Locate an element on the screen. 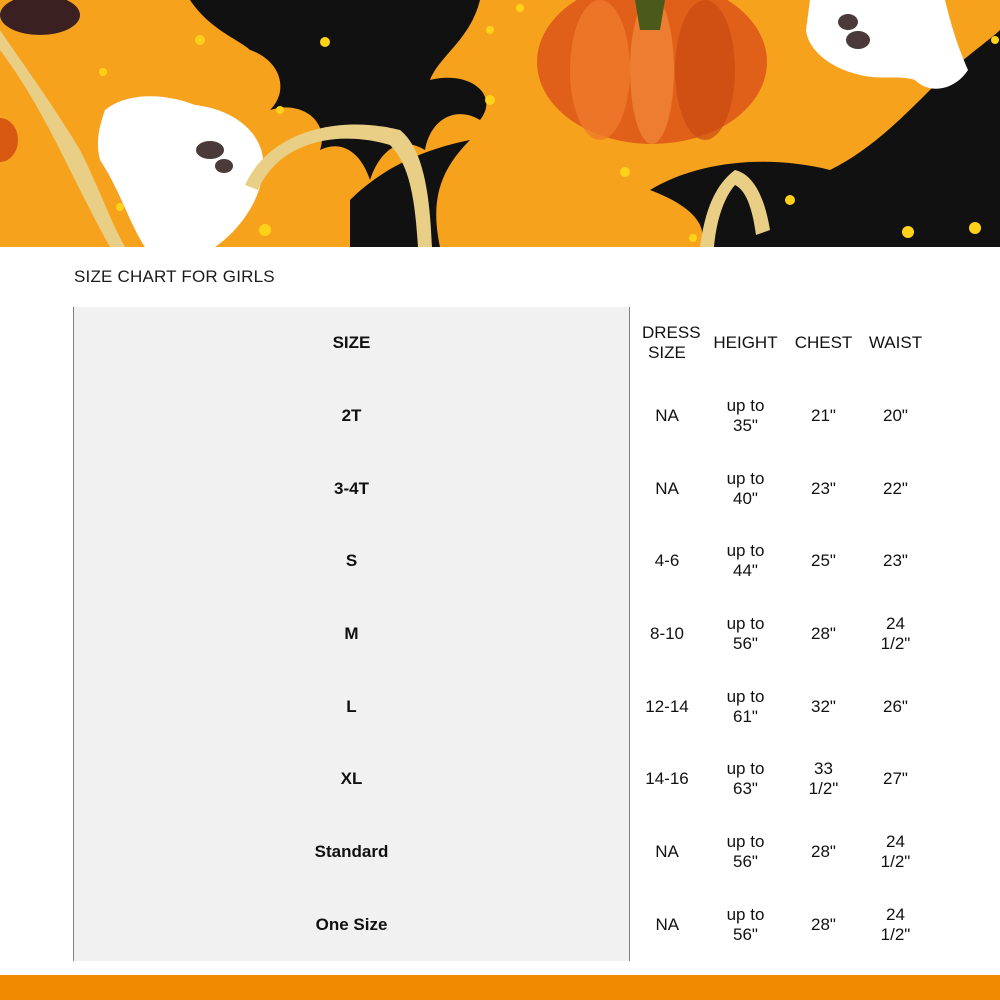 Image resolution: width=1000 pixels, height=1000 pixels. height-cell: up to 40" is located at coordinates (746, 488).